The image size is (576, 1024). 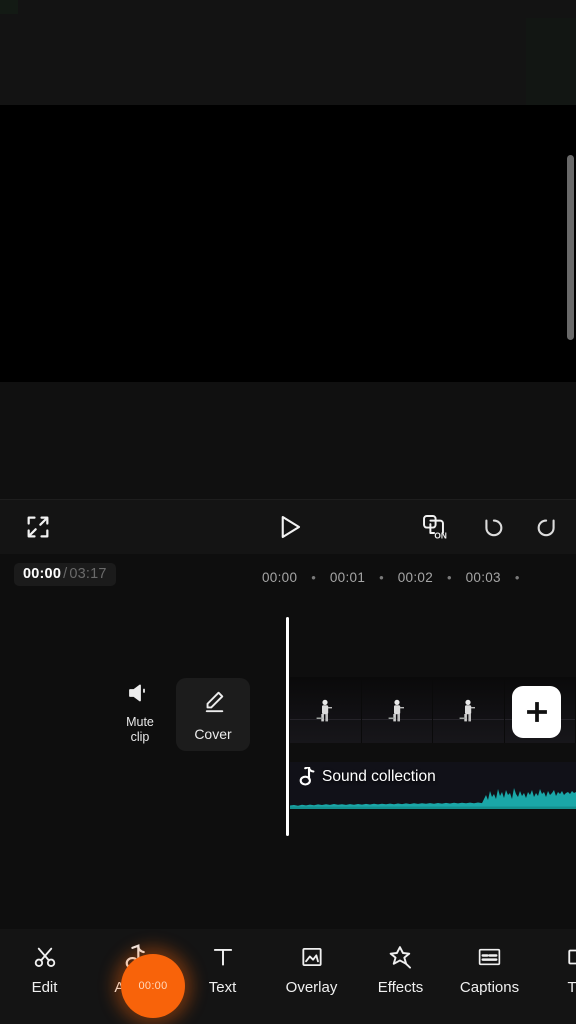 What do you see at coordinates (415, 577) in the screenshot?
I see `ruler-tick-2: 00:02` at bounding box center [415, 577].